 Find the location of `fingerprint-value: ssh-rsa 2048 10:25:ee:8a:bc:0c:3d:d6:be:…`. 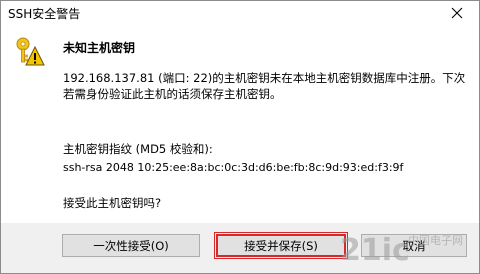

fingerprint-value: ssh-rsa 2048 10:25:ee:8a:bc:0c:3d:d6:be:… is located at coordinates (233, 167).